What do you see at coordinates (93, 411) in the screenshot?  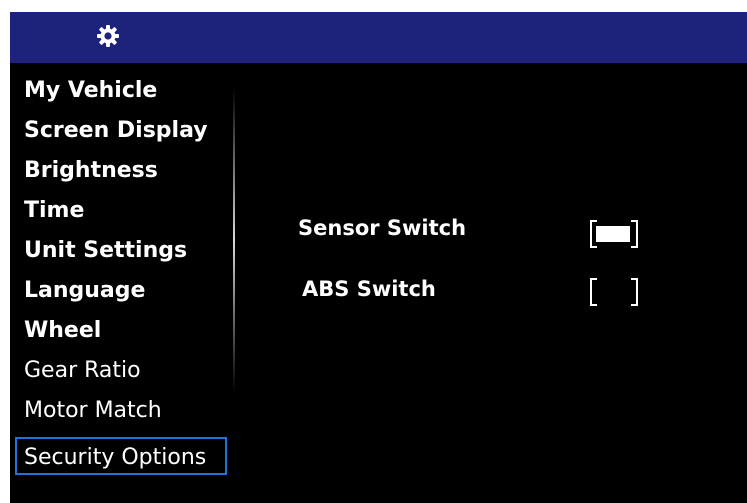 I see `menu-item-motor-match: Motor Match` at bounding box center [93, 411].